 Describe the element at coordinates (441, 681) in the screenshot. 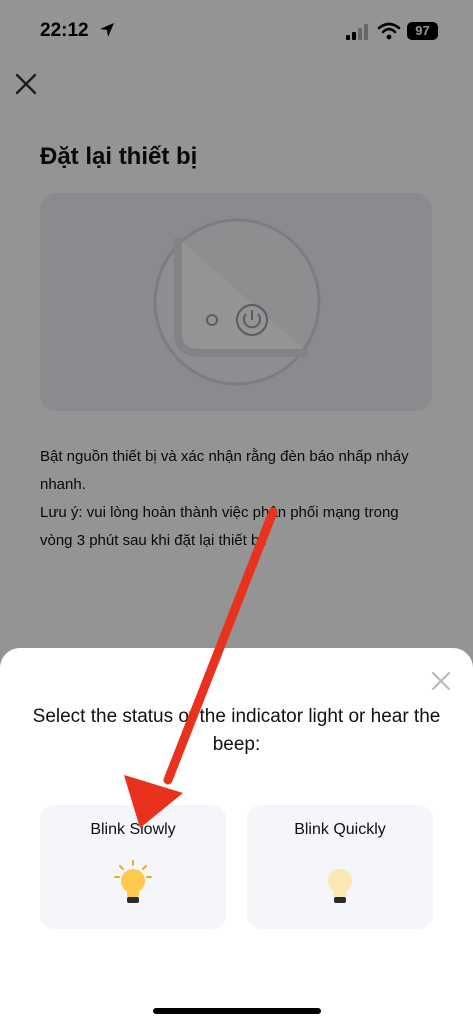

I see `sheet-close-icon` at that location.